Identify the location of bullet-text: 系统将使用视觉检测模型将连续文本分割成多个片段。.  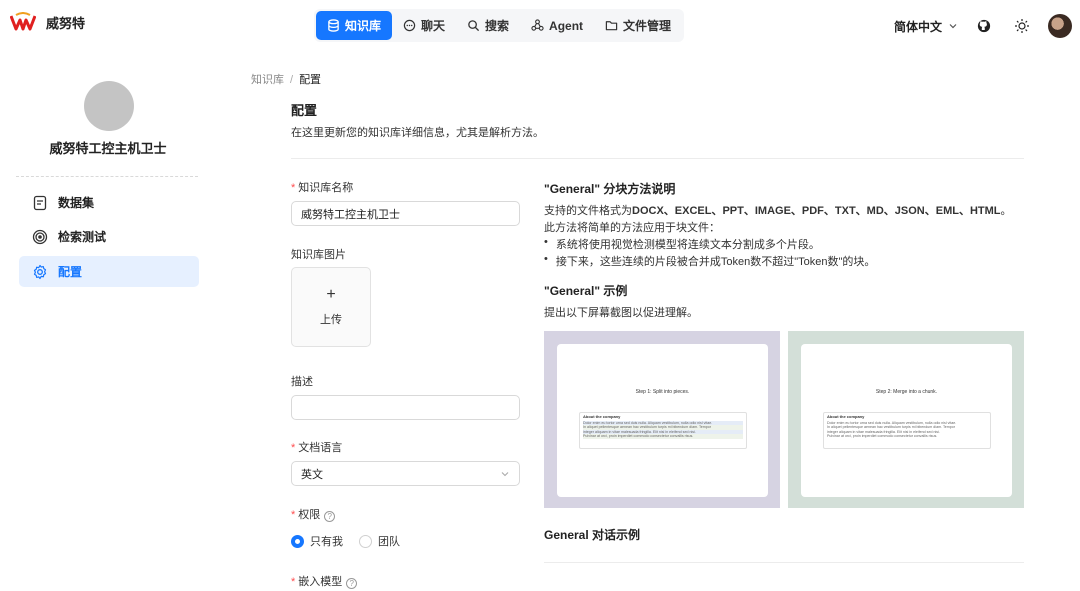
(687, 245).